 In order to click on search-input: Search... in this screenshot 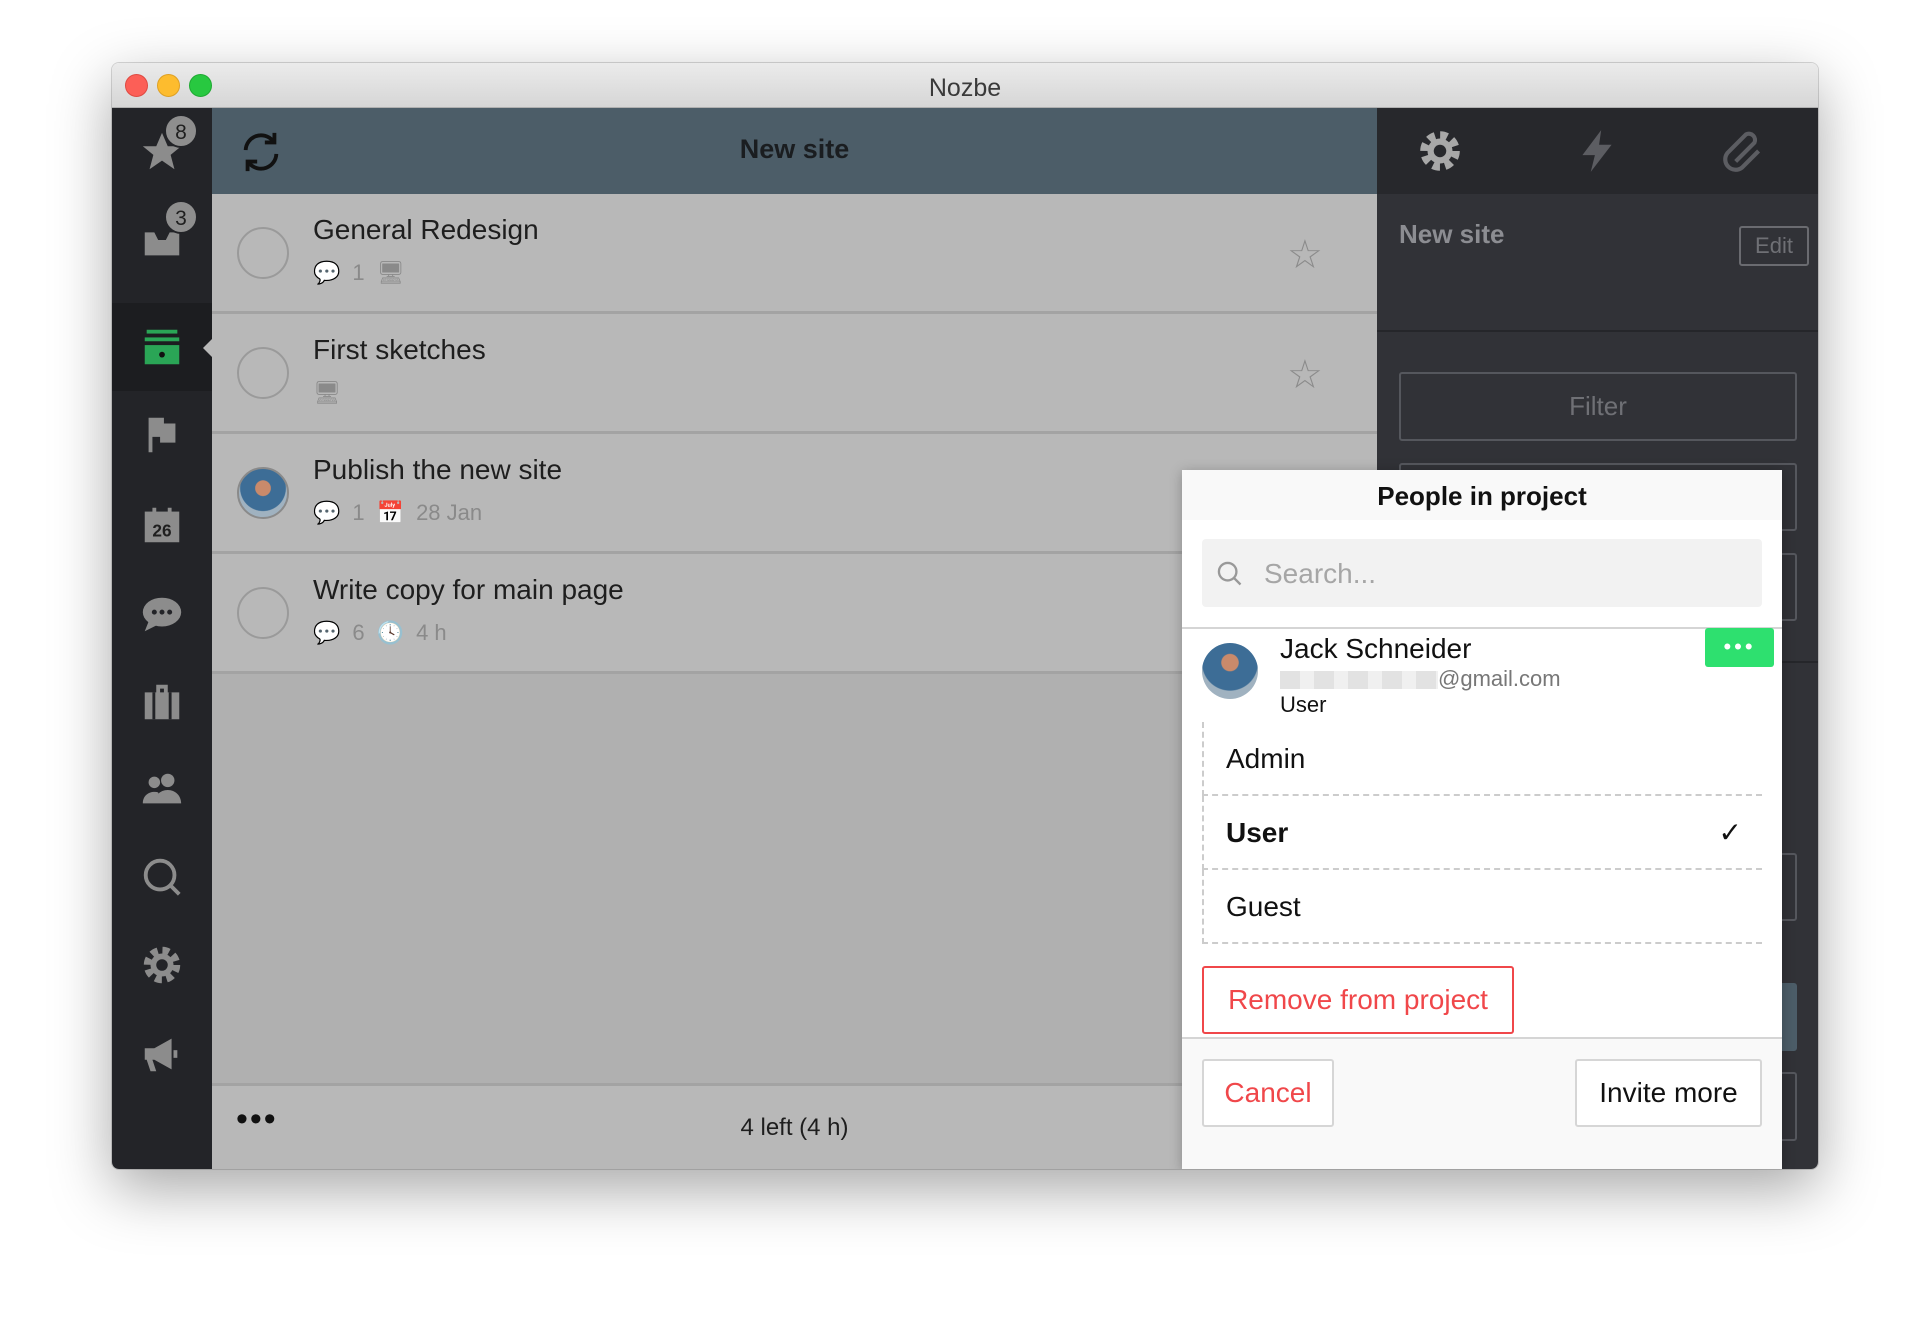, I will do `click(1482, 573)`.